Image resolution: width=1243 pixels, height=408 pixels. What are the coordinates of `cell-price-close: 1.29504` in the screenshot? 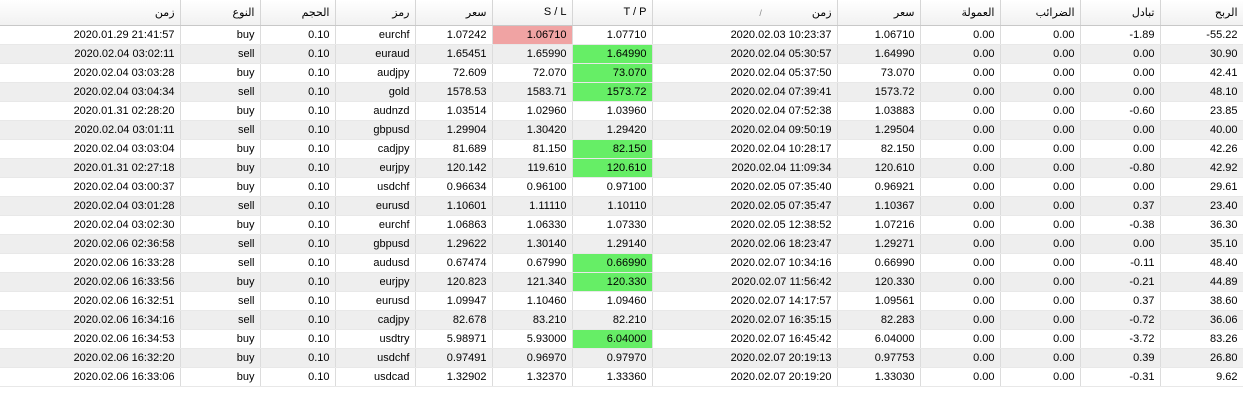 It's located at (879, 130).